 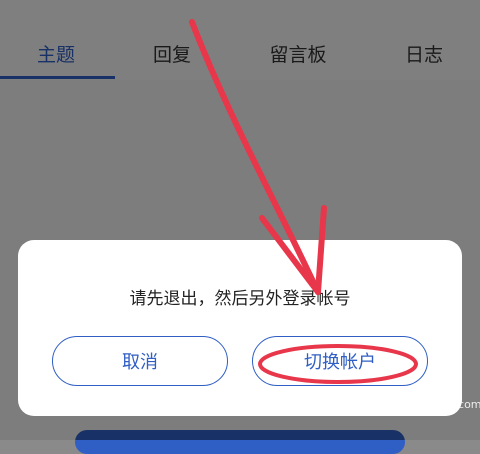 I want to click on annotation-circle, so click(x=338, y=364).